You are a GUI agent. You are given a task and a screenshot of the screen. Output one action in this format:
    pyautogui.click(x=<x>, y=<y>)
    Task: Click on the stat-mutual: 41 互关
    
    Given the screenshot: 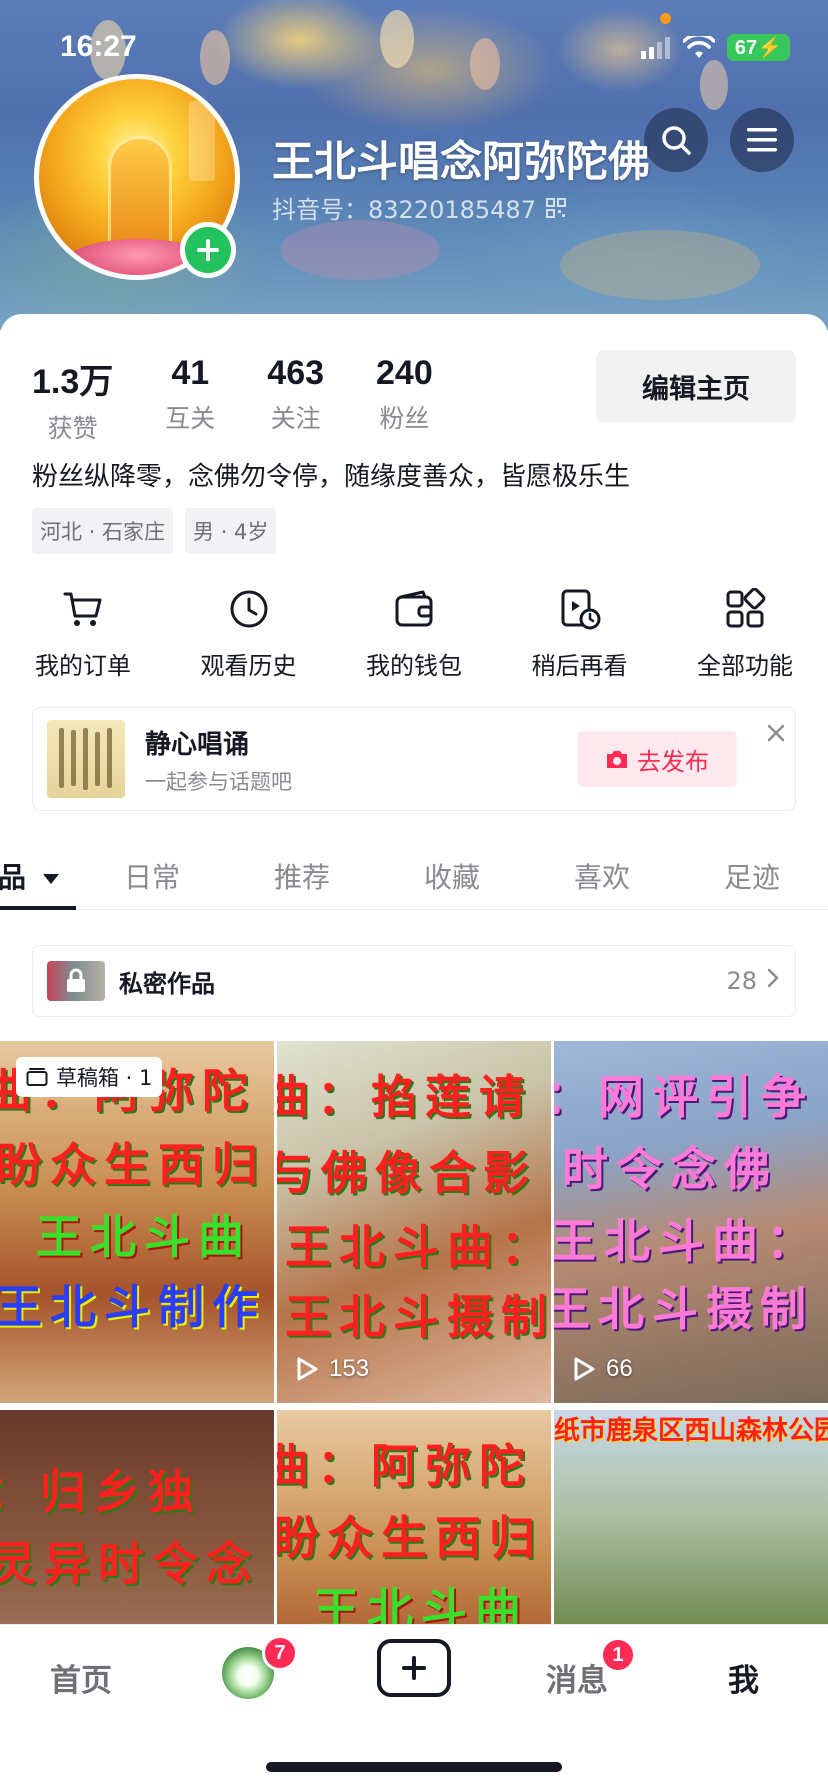 What is the action you would take?
    pyautogui.click(x=190, y=399)
    